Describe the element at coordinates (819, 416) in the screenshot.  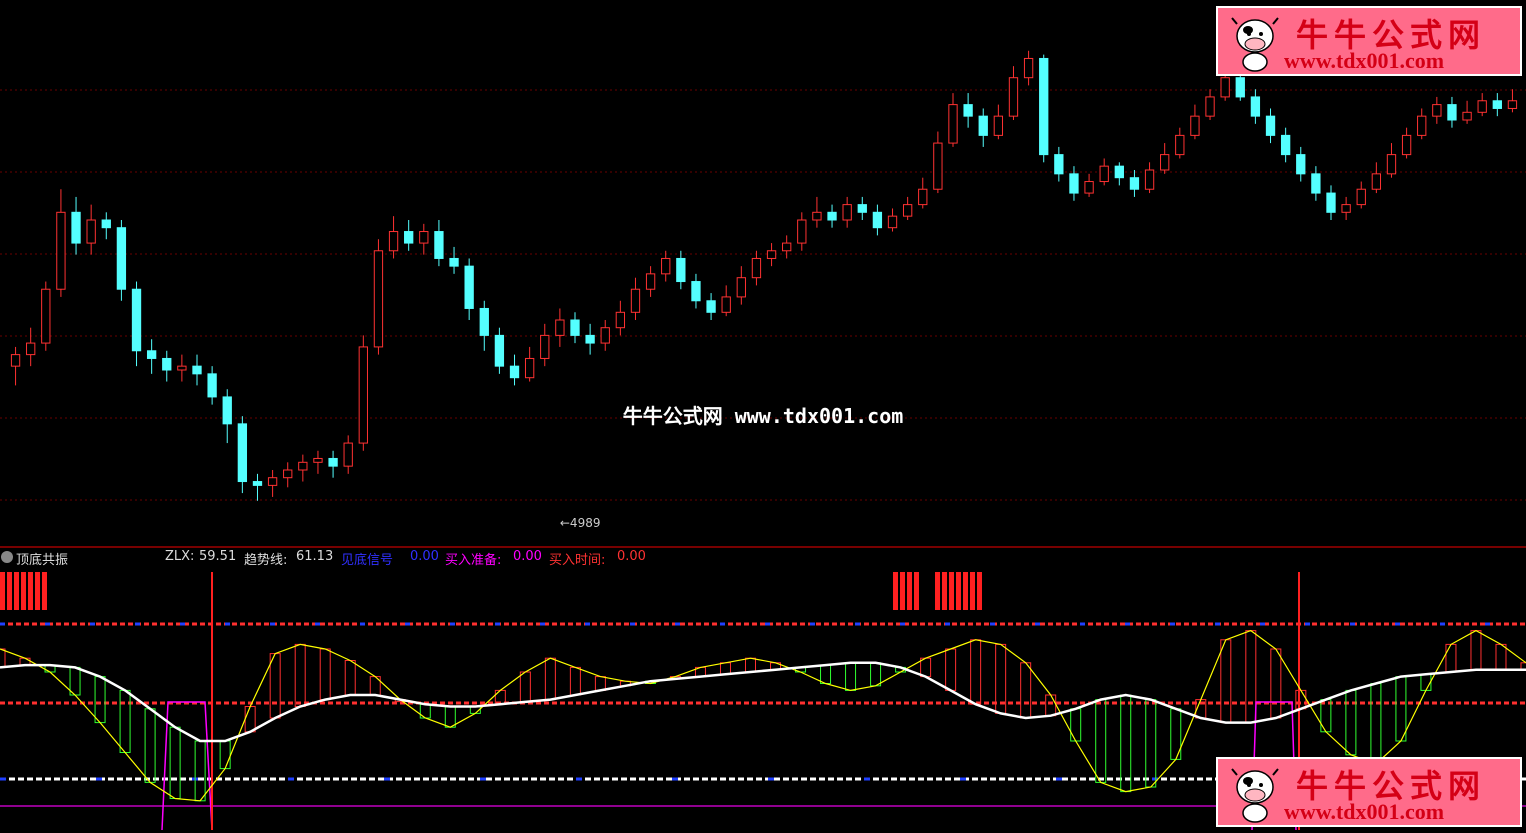
I see `watermark-url: www.tdx001.com` at that location.